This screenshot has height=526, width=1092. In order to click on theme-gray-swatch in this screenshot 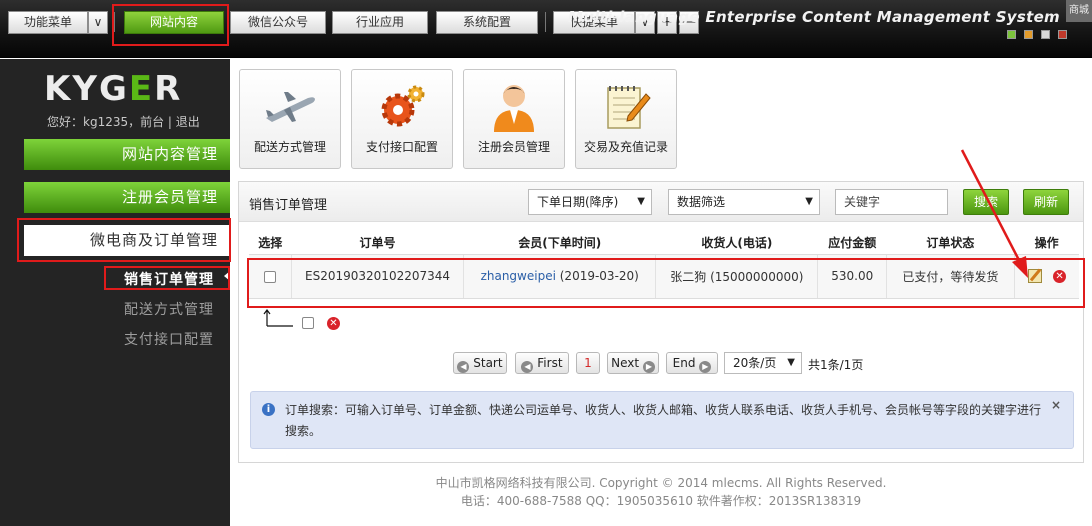, I will do `click(1045, 34)`.